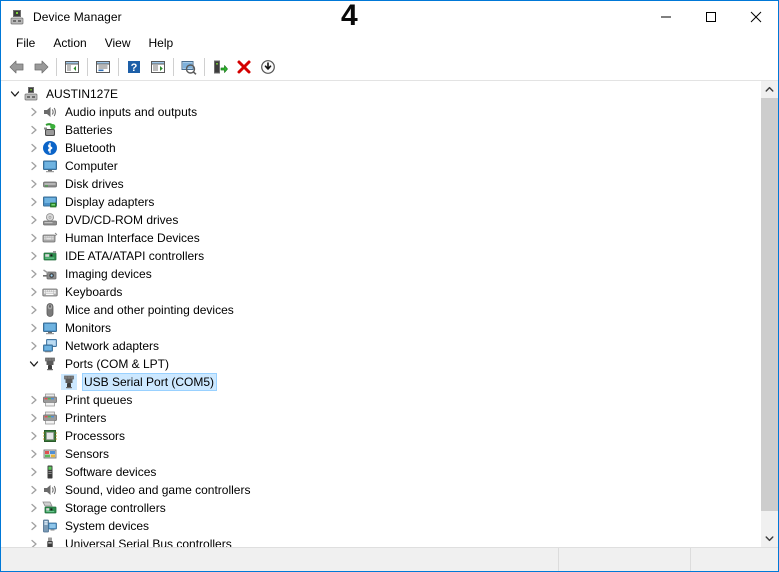  Describe the element at coordinates (158, 67) in the screenshot. I see `show-hide-action-pane-icon` at that location.